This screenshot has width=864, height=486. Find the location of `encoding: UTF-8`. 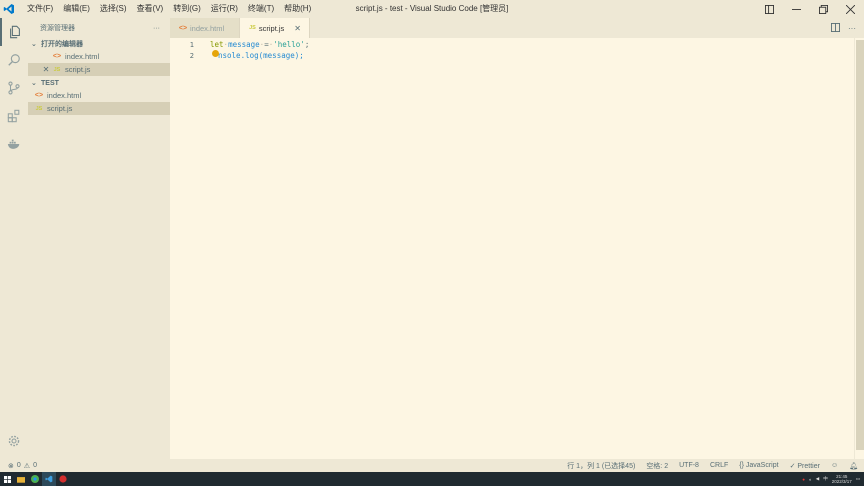

encoding: UTF-8 is located at coordinates (689, 465).